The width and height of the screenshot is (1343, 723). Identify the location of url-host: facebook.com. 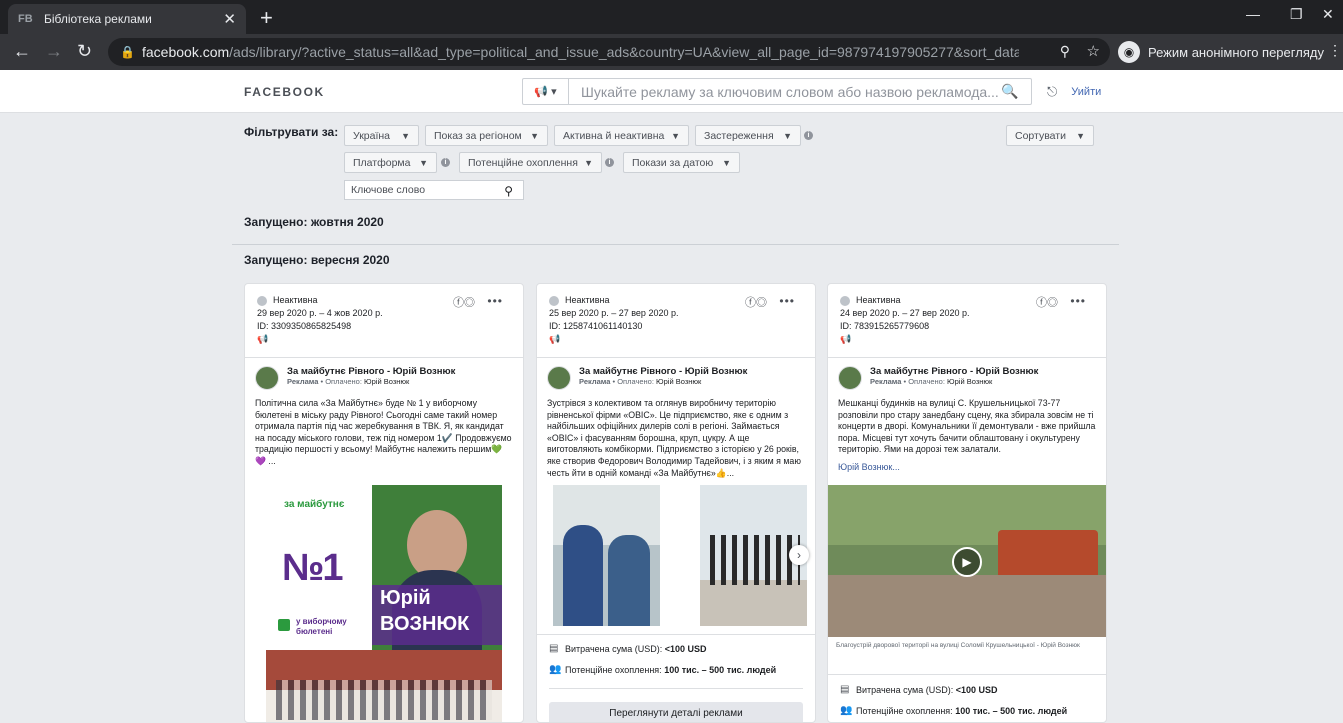
(186, 52).